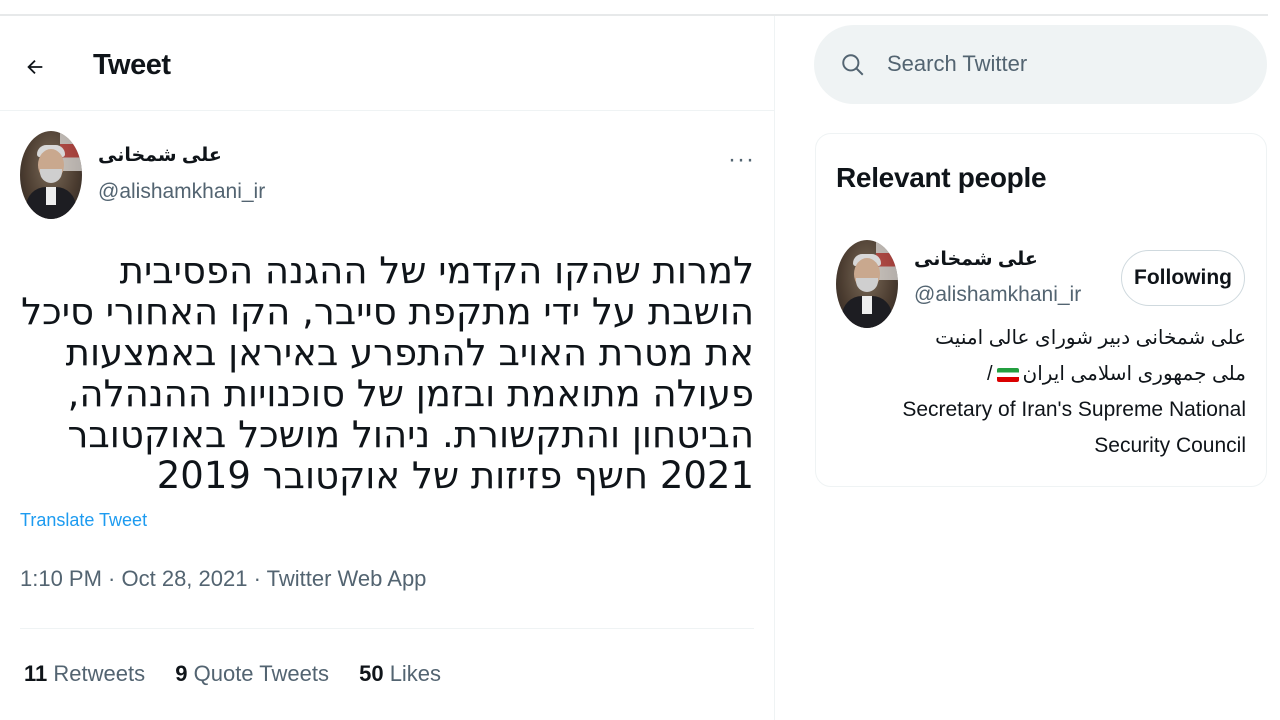 This screenshot has height=720, width=1280. What do you see at coordinates (83, 520) in the screenshot?
I see `translate-tweet-link: Translate Tweet` at bounding box center [83, 520].